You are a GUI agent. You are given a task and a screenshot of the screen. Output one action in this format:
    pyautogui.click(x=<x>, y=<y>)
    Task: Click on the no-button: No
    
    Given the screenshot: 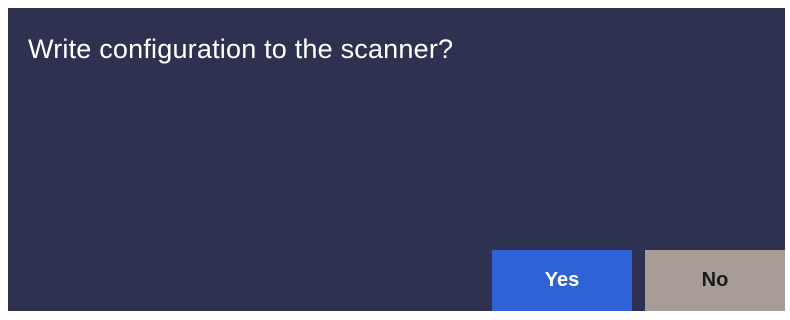 What is the action you would take?
    pyautogui.click(x=715, y=280)
    